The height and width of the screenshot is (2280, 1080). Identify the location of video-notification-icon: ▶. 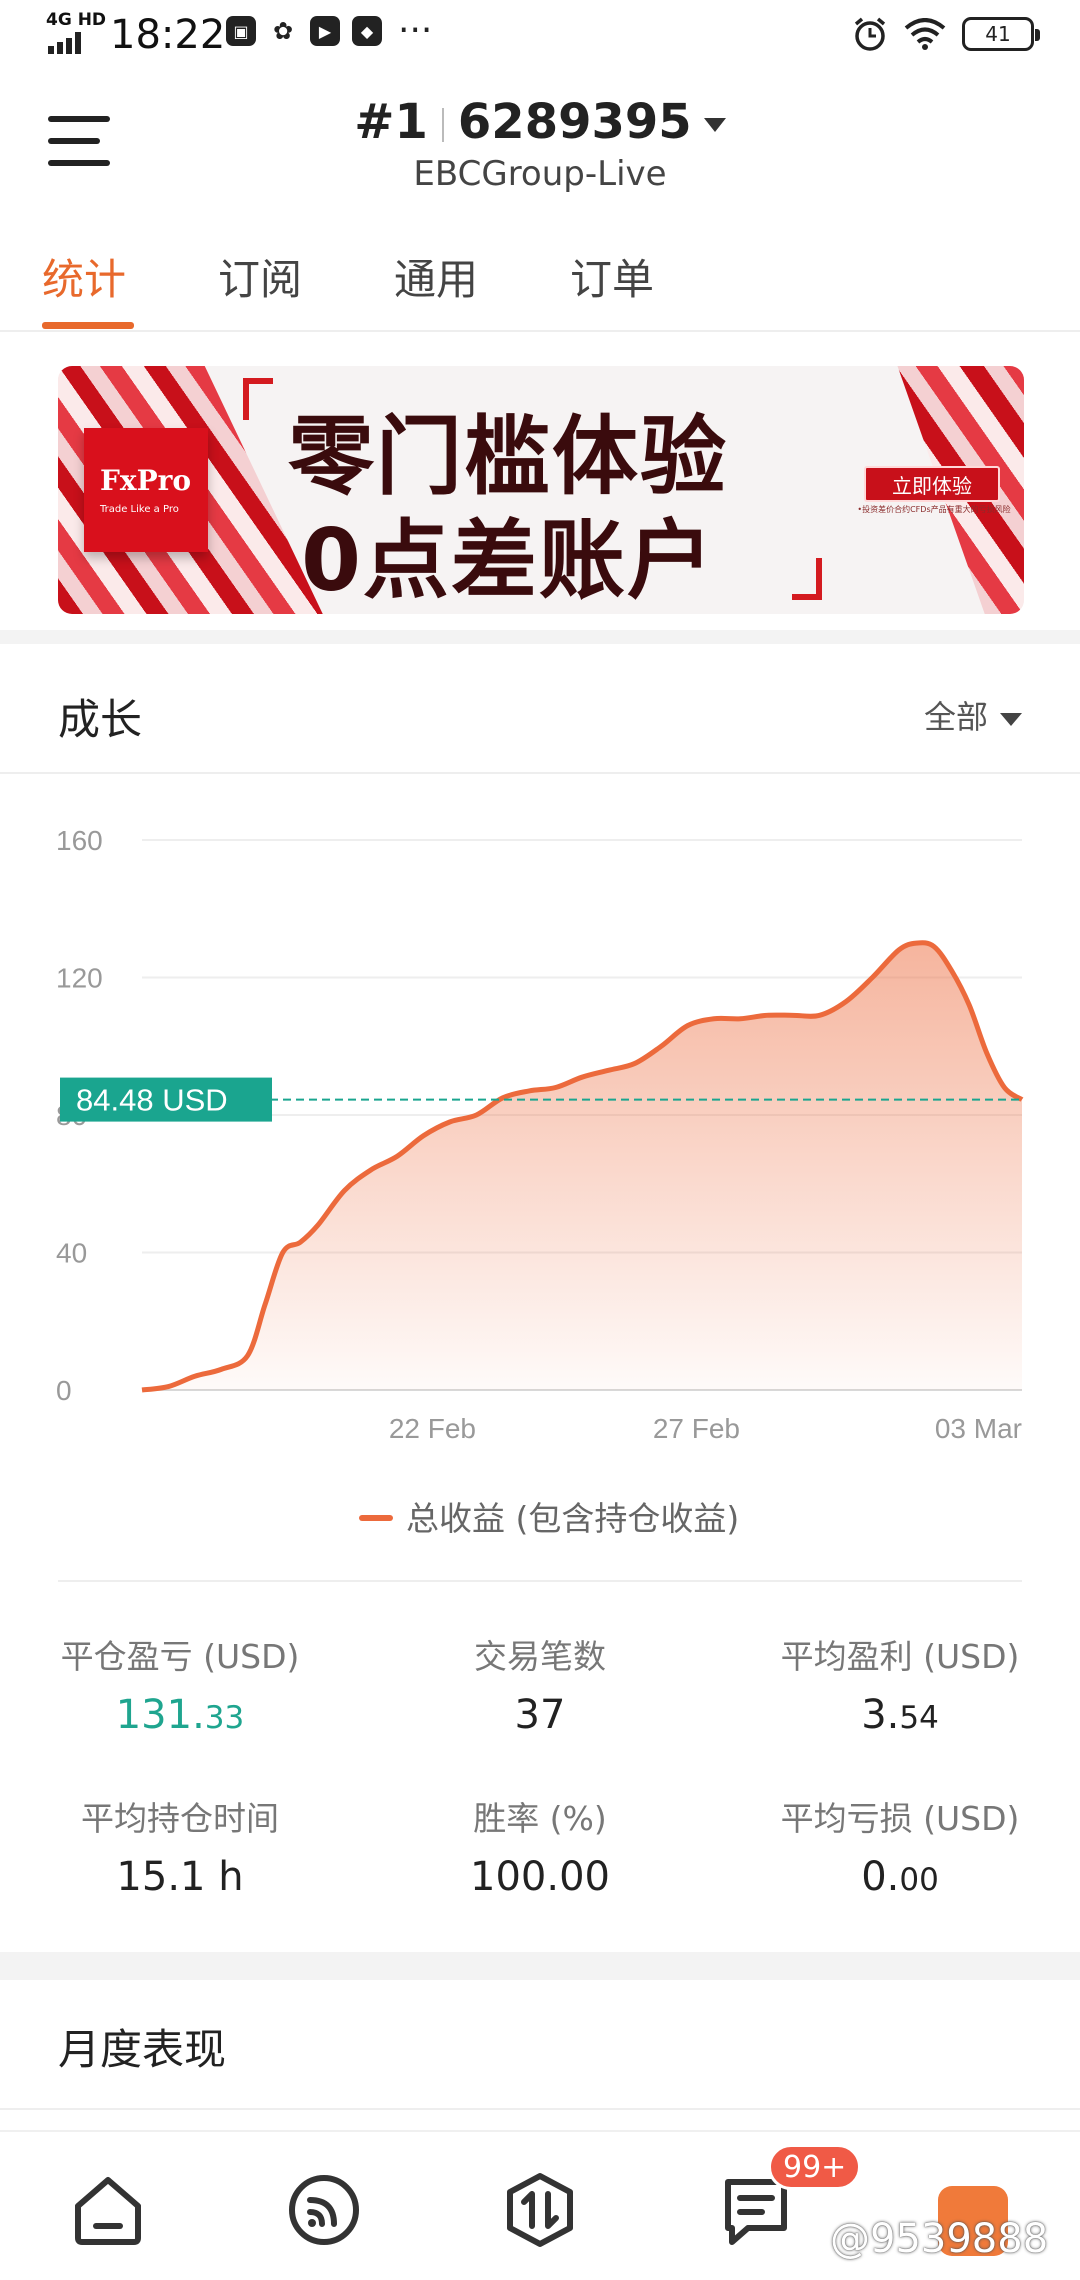
(325, 31).